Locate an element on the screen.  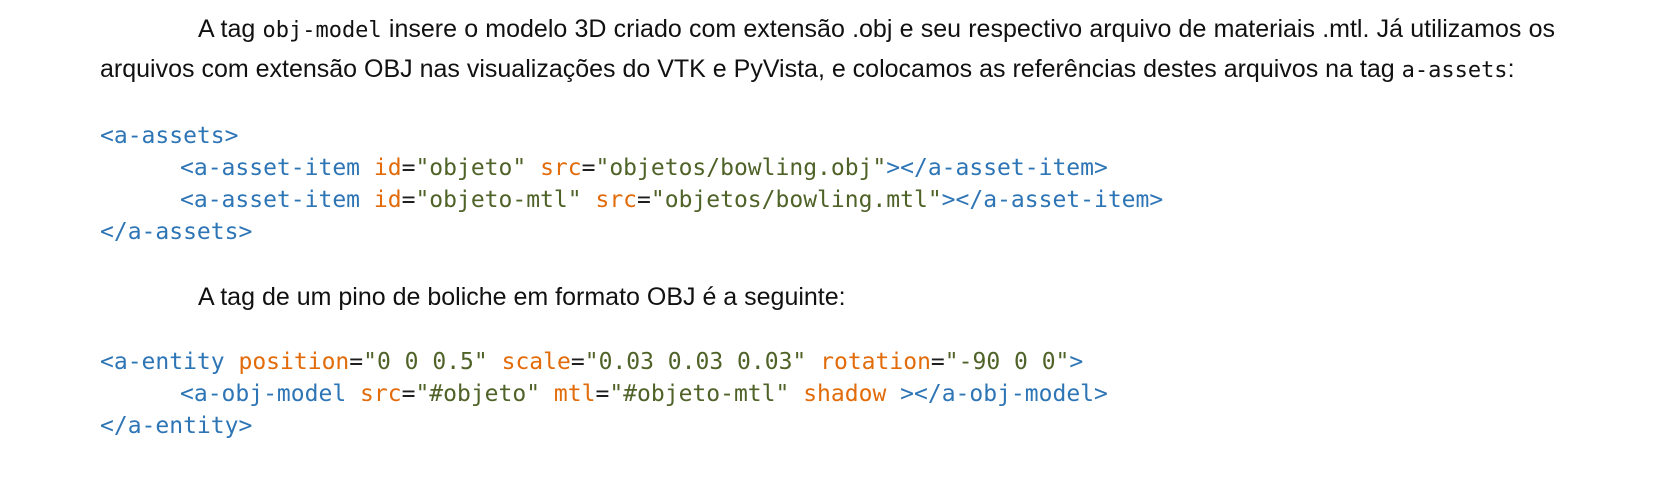
code-line: <a-assets> is located at coordinates (827, 136).